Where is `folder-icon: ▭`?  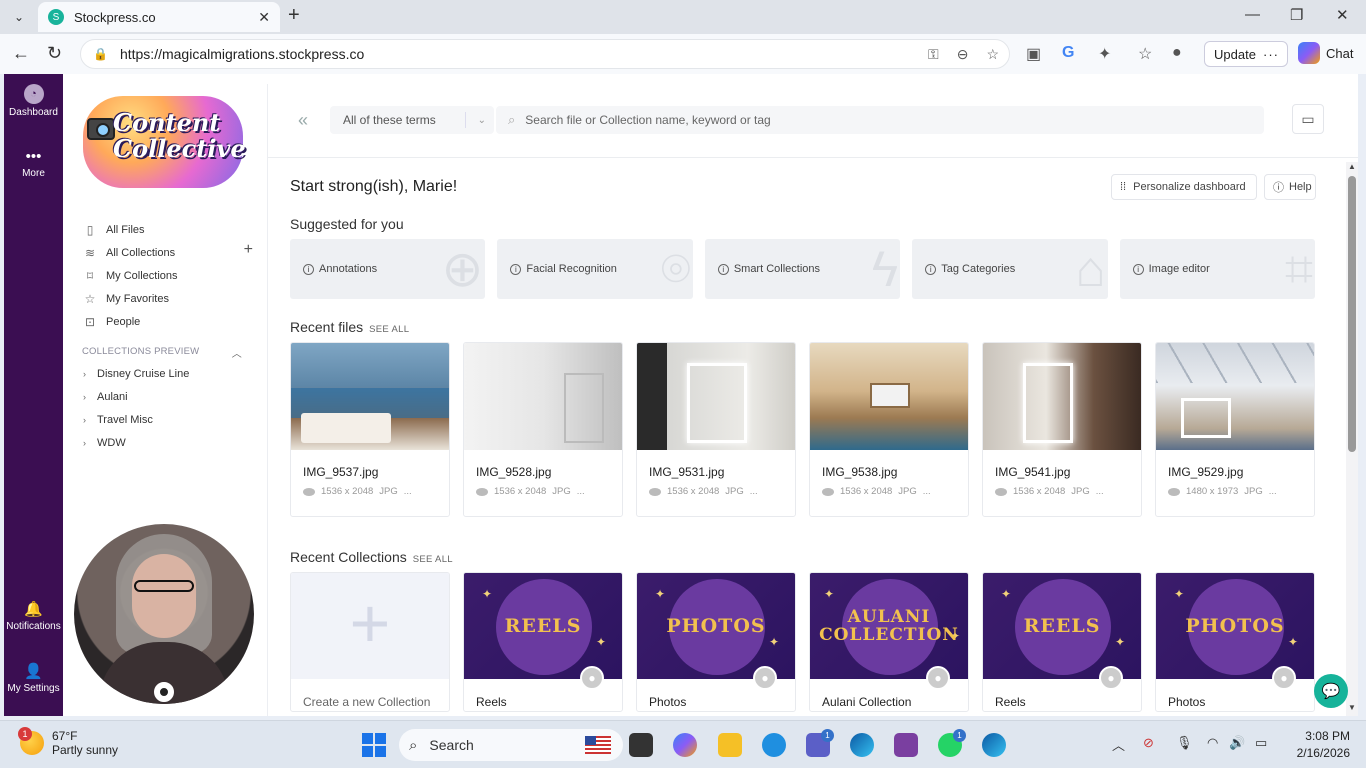
folder-icon: ▭ is located at coordinates (1308, 118).